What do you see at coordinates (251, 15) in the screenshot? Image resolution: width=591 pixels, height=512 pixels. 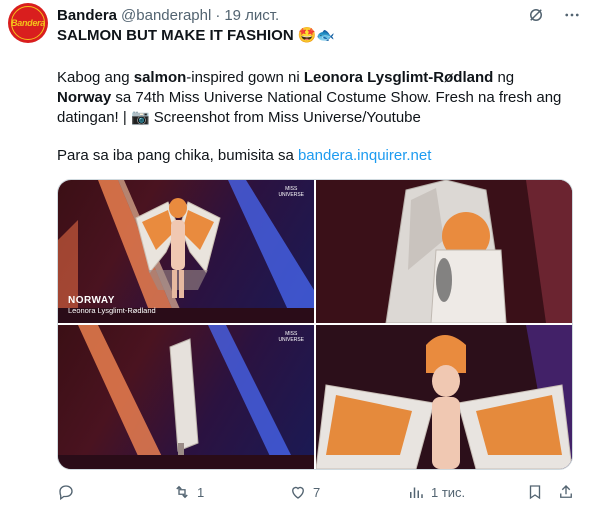 I see `post-time: 19 лист.` at bounding box center [251, 15].